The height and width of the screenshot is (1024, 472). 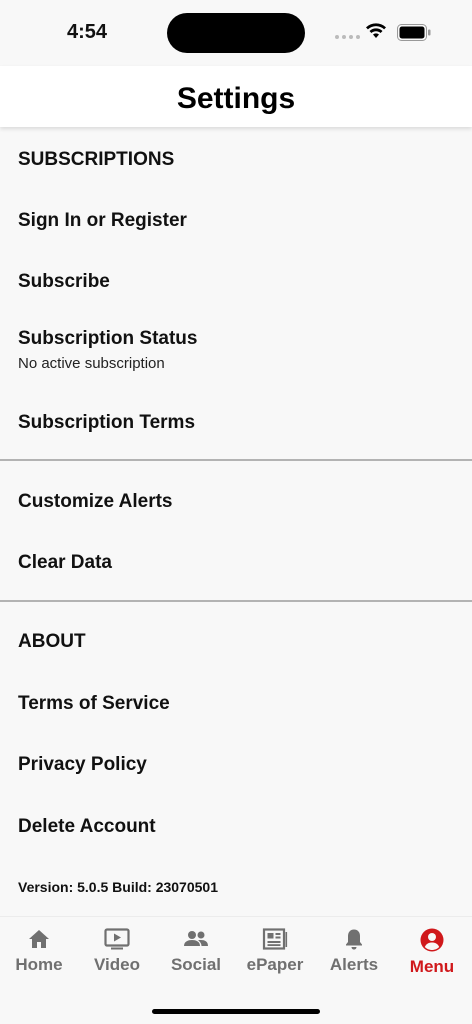 What do you see at coordinates (117, 964) in the screenshot?
I see `tab-label: Video` at bounding box center [117, 964].